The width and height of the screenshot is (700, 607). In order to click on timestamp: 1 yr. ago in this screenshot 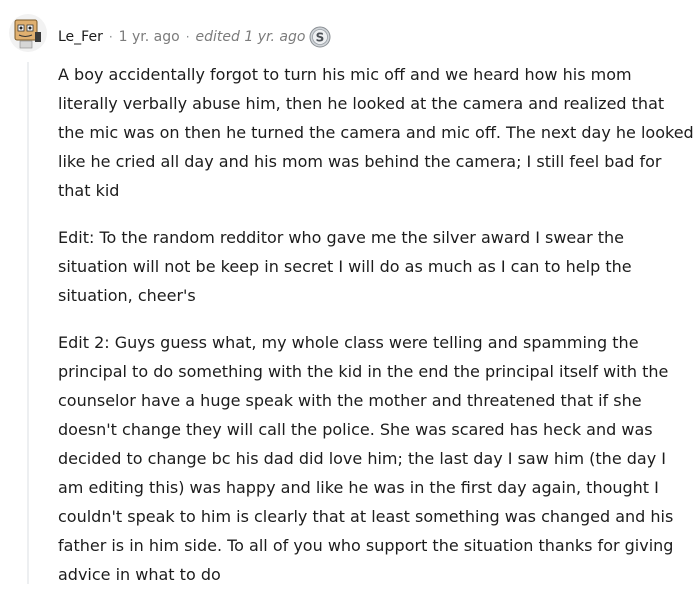, I will do `click(149, 37)`.